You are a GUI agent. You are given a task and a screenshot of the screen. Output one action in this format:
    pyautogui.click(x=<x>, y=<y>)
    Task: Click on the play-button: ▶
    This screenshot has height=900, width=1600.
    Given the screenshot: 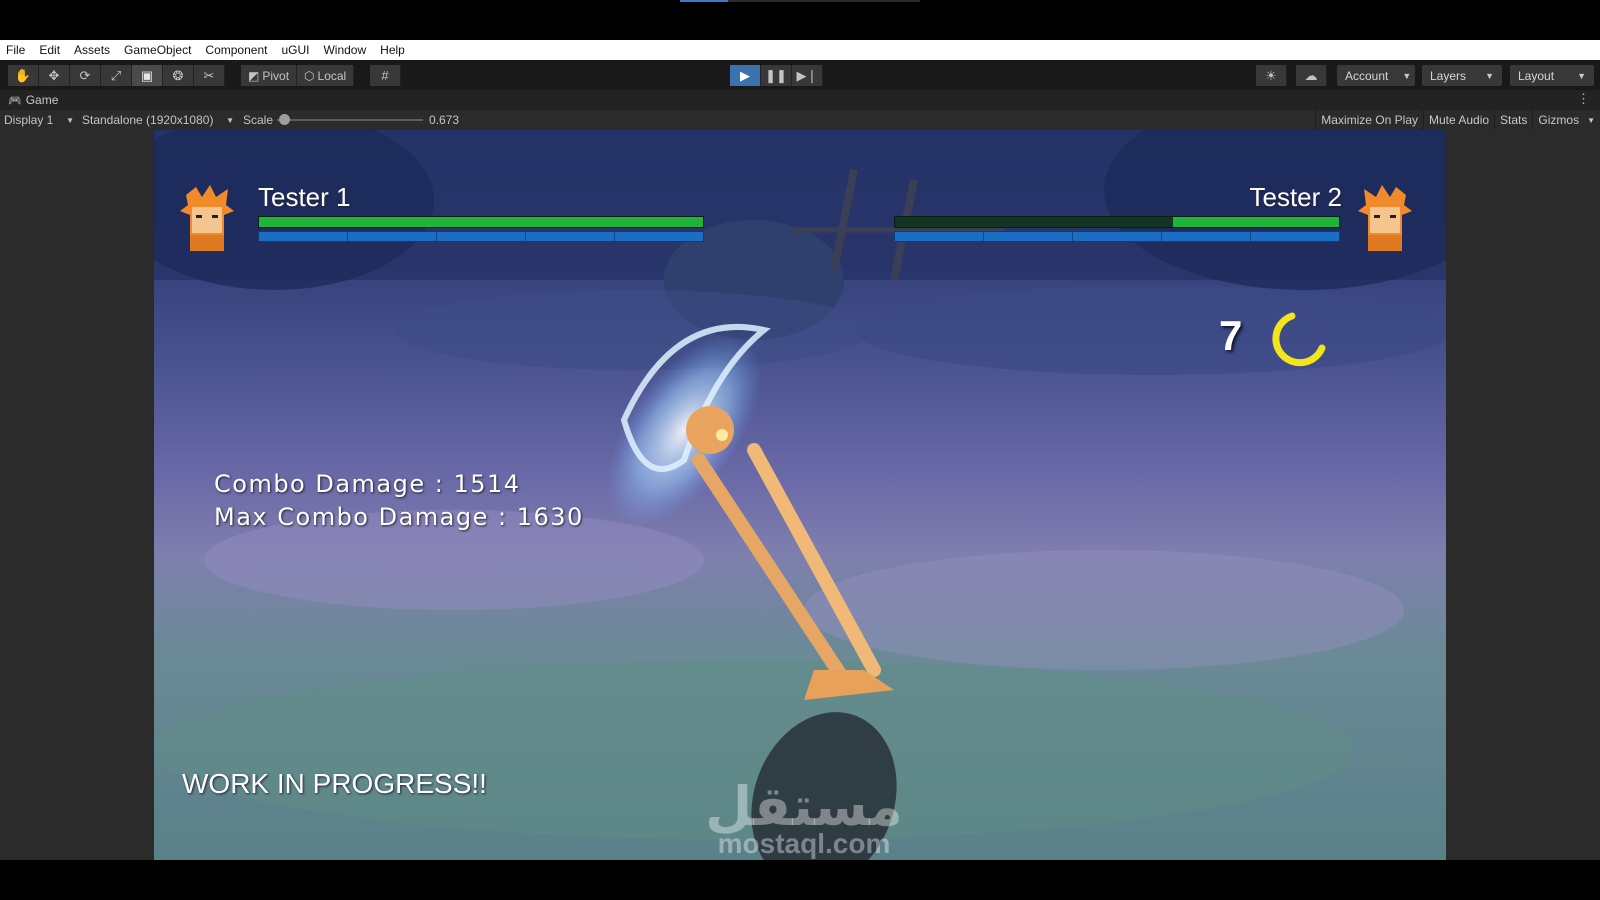 What is the action you would take?
    pyautogui.click(x=745, y=75)
    